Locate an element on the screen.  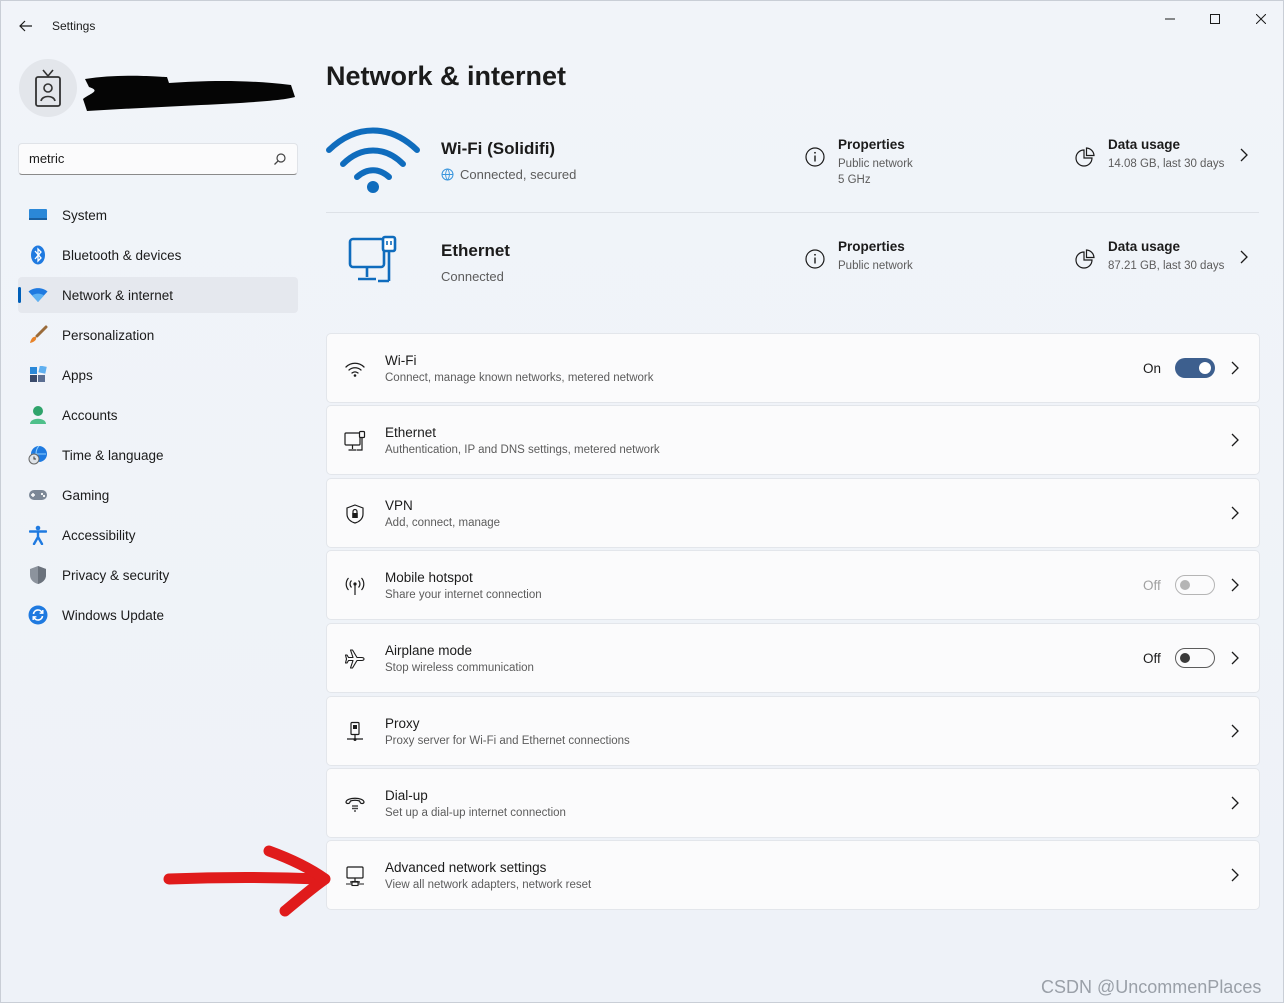
pie-chart-icon is located at coordinates (1085, 157).